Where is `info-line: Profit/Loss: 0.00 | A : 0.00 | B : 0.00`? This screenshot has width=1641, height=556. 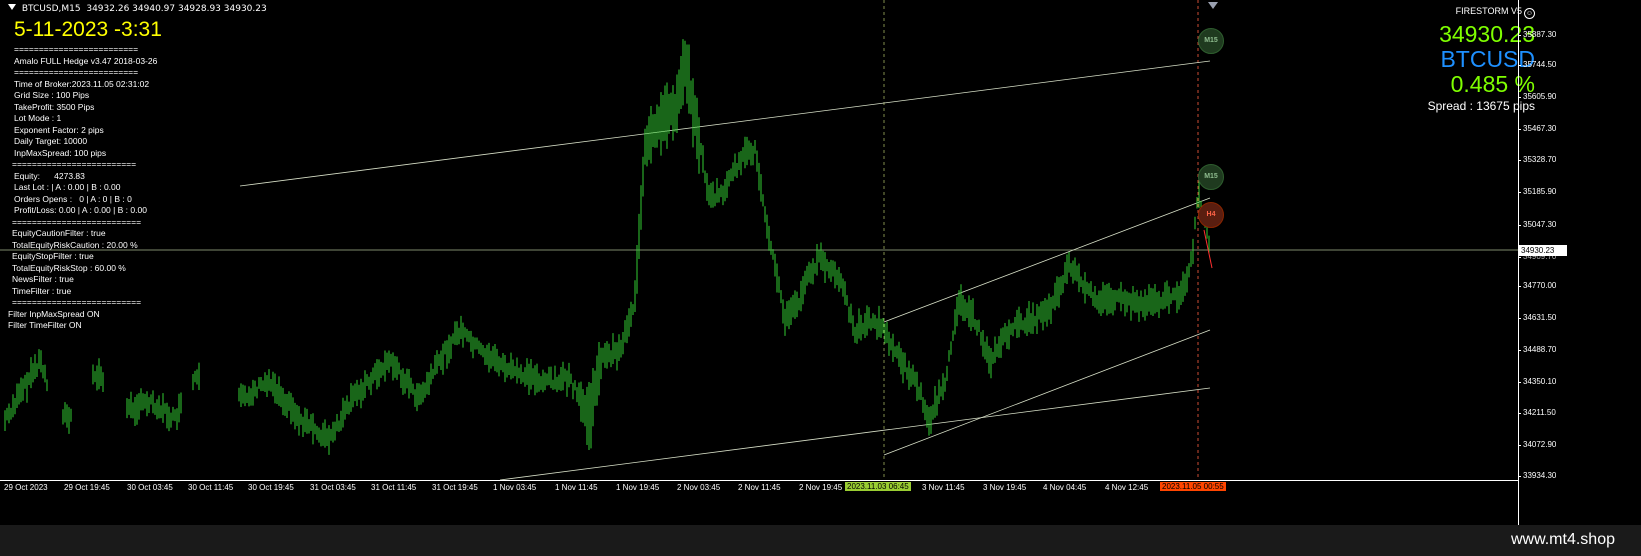 info-line: Profit/Loss: 0.00 | A : 0.00 | B : 0.00 is located at coordinates (80, 210).